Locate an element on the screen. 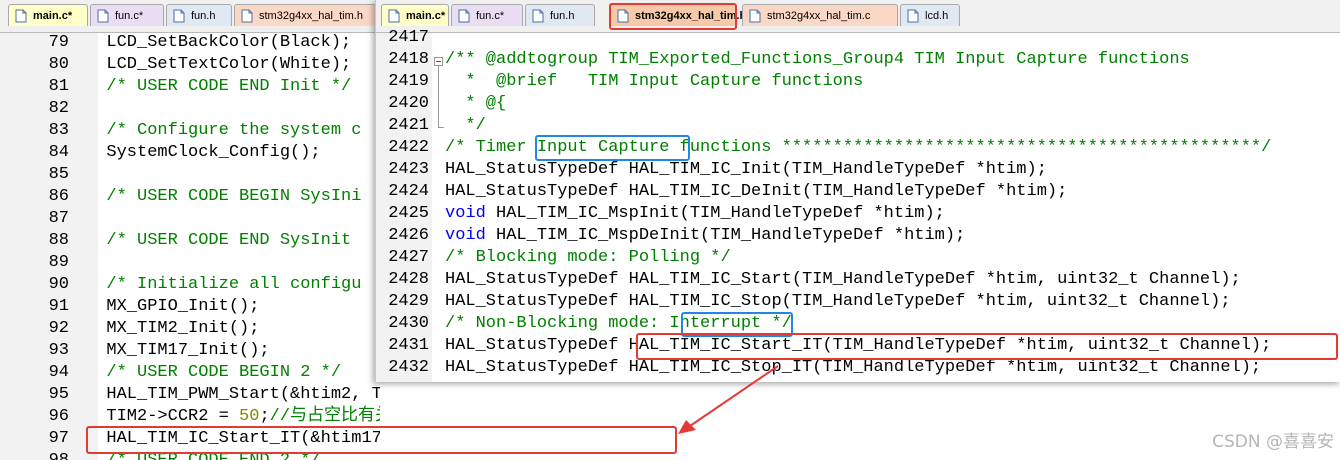  left-tab-stm32g4xx-hal-tim-h: stm32g4xx_hal_tim.h is located at coordinates (305, 15).